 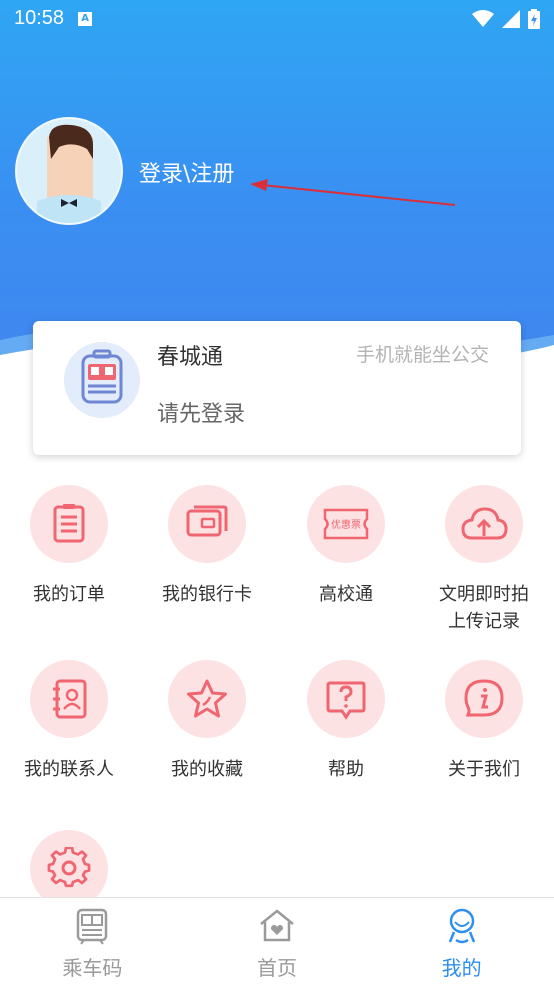 I want to click on avatar, so click(x=69, y=171).